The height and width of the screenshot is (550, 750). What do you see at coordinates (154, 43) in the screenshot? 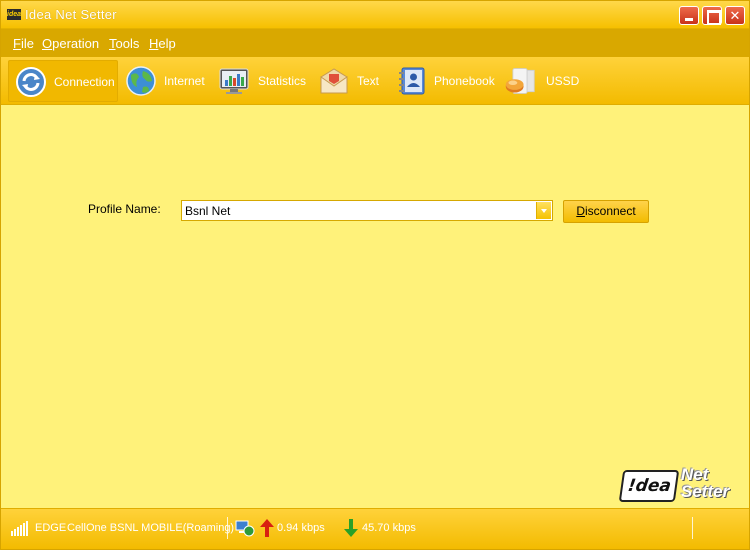
I see `menu-help-mnemonic: H` at bounding box center [154, 43].